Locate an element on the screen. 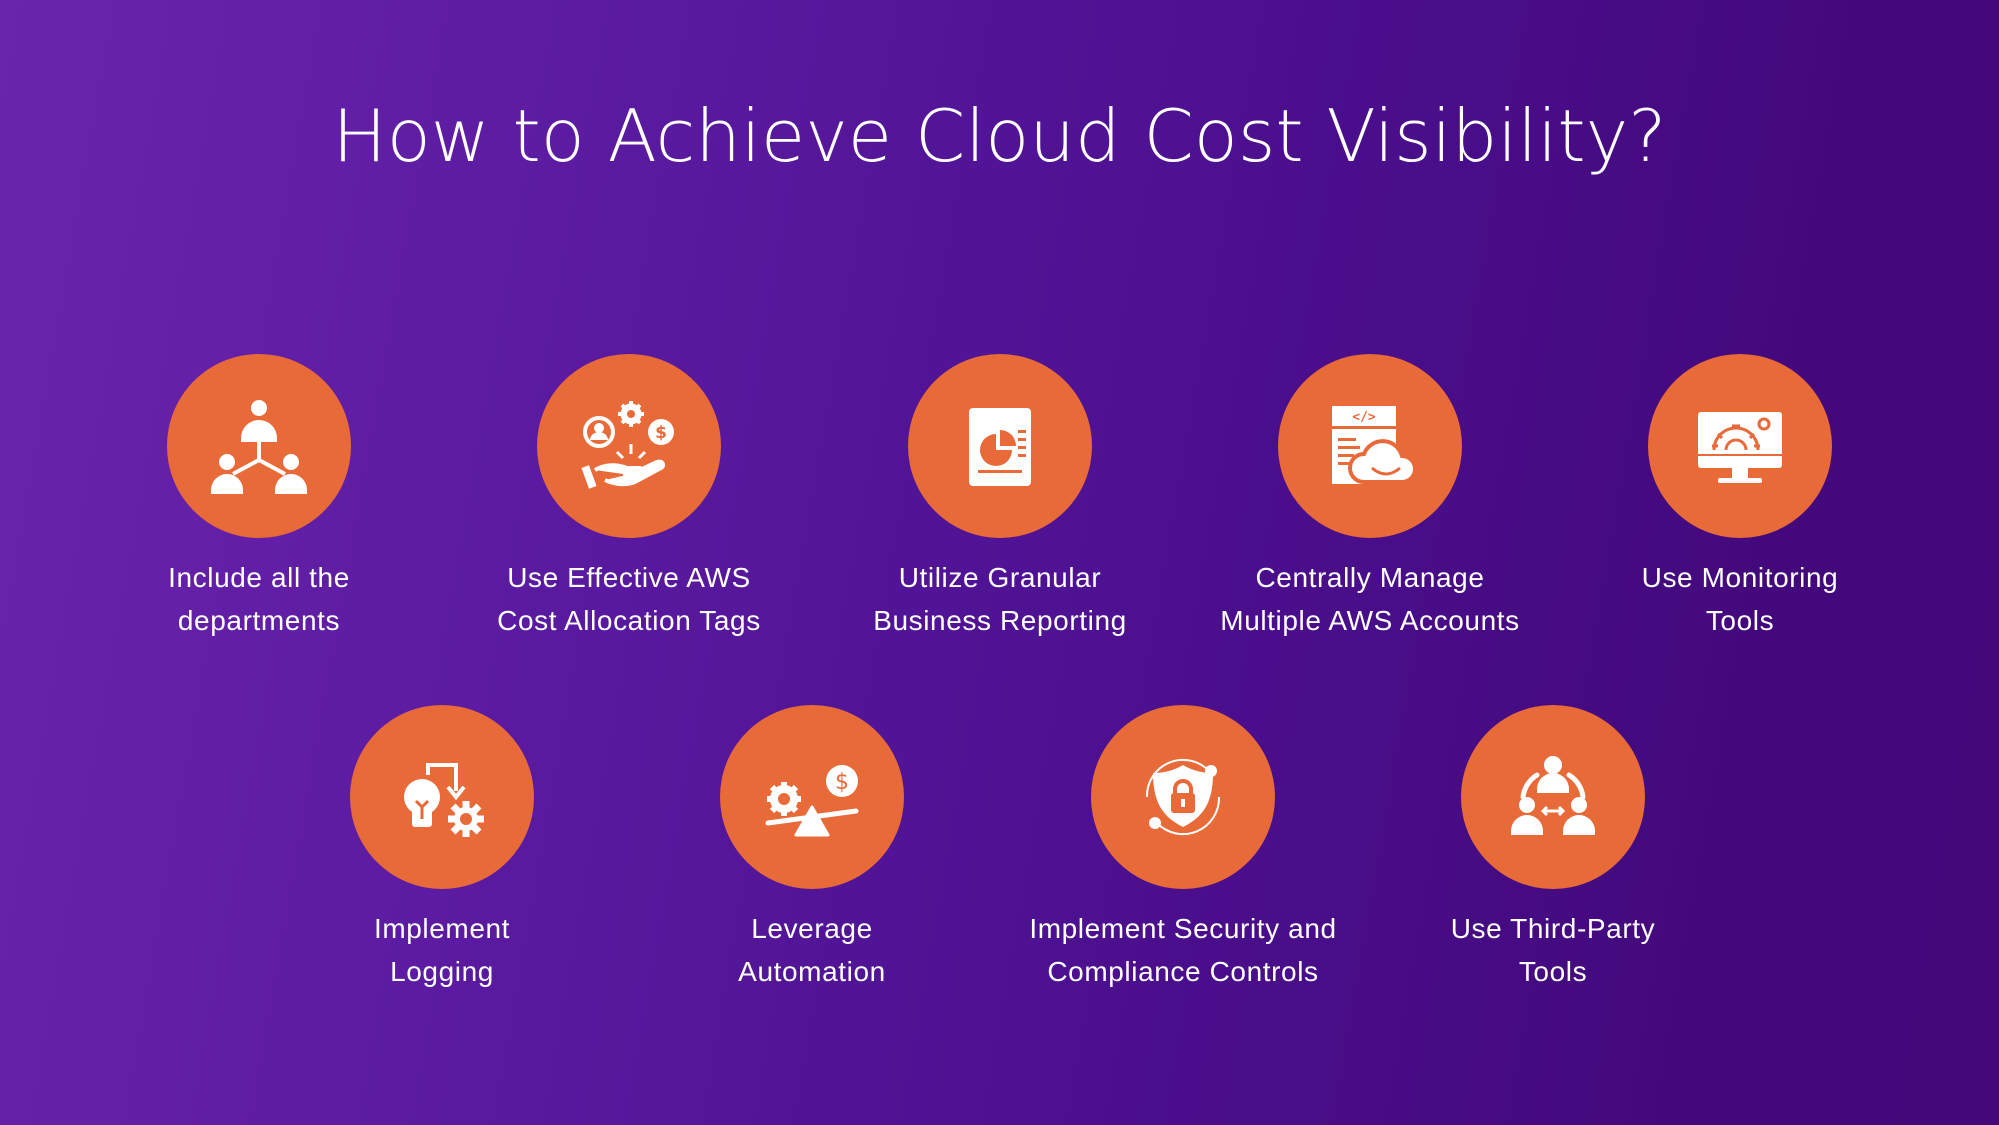  step-label: Utilize Granular Business Reporting is located at coordinates (1000, 599).